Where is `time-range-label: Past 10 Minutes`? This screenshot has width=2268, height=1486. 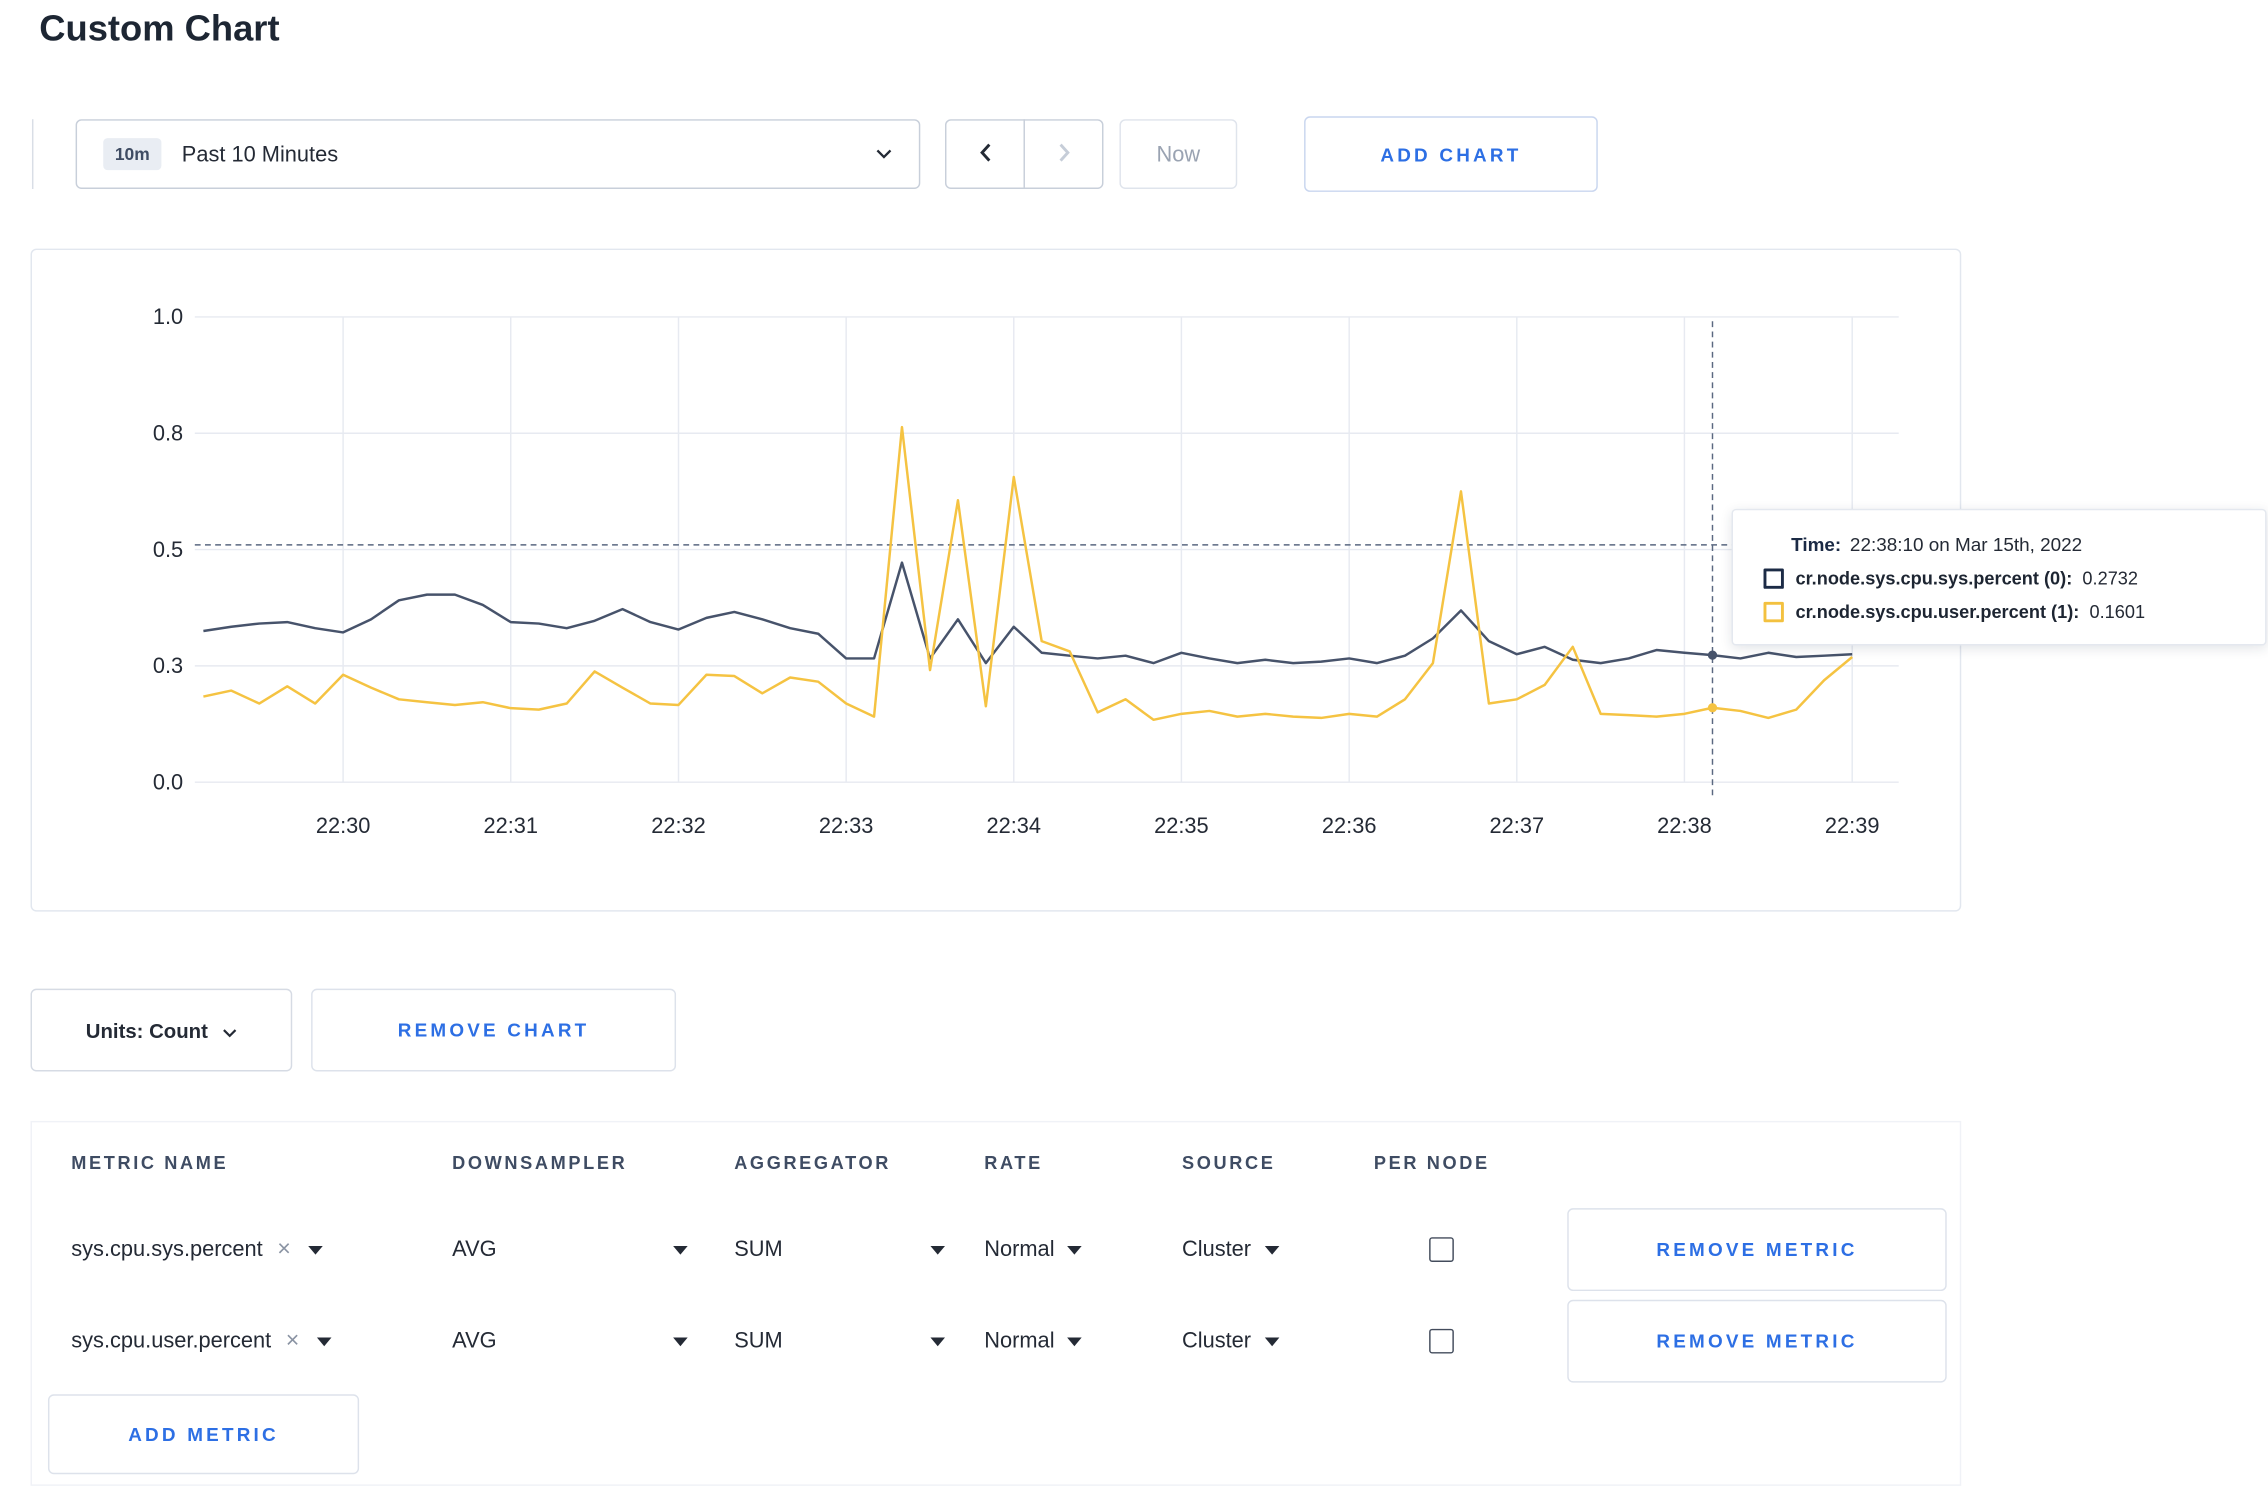 time-range-label: Past 10 Minutes is located at coordinates (260, 154).